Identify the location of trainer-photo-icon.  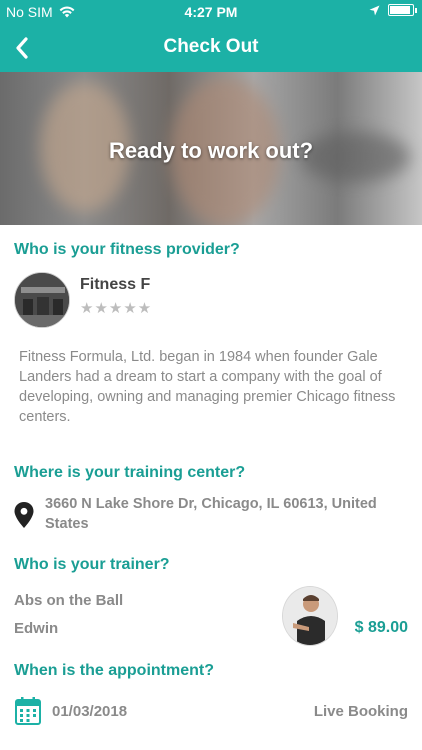
(310, 616).